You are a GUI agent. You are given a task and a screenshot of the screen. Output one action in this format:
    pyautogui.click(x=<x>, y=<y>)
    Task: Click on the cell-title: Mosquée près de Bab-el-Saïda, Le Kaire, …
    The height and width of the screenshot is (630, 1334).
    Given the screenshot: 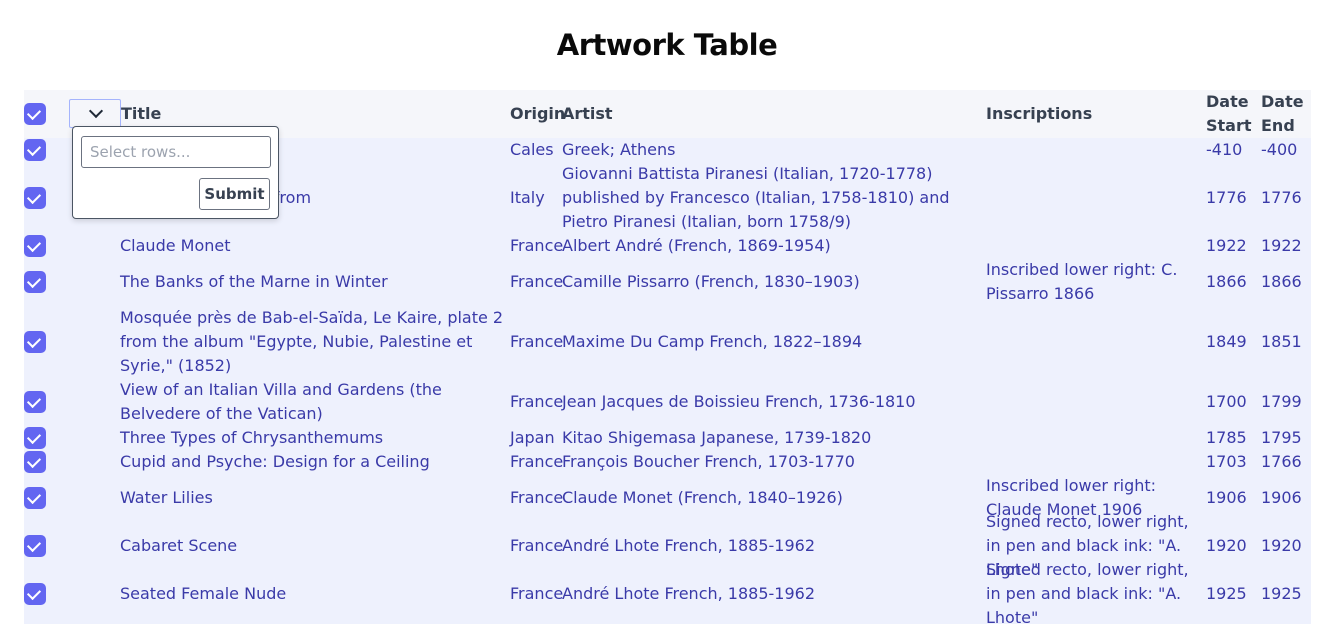 What is the action you would take?
    pyautogui.click(x=312, y=341)
    